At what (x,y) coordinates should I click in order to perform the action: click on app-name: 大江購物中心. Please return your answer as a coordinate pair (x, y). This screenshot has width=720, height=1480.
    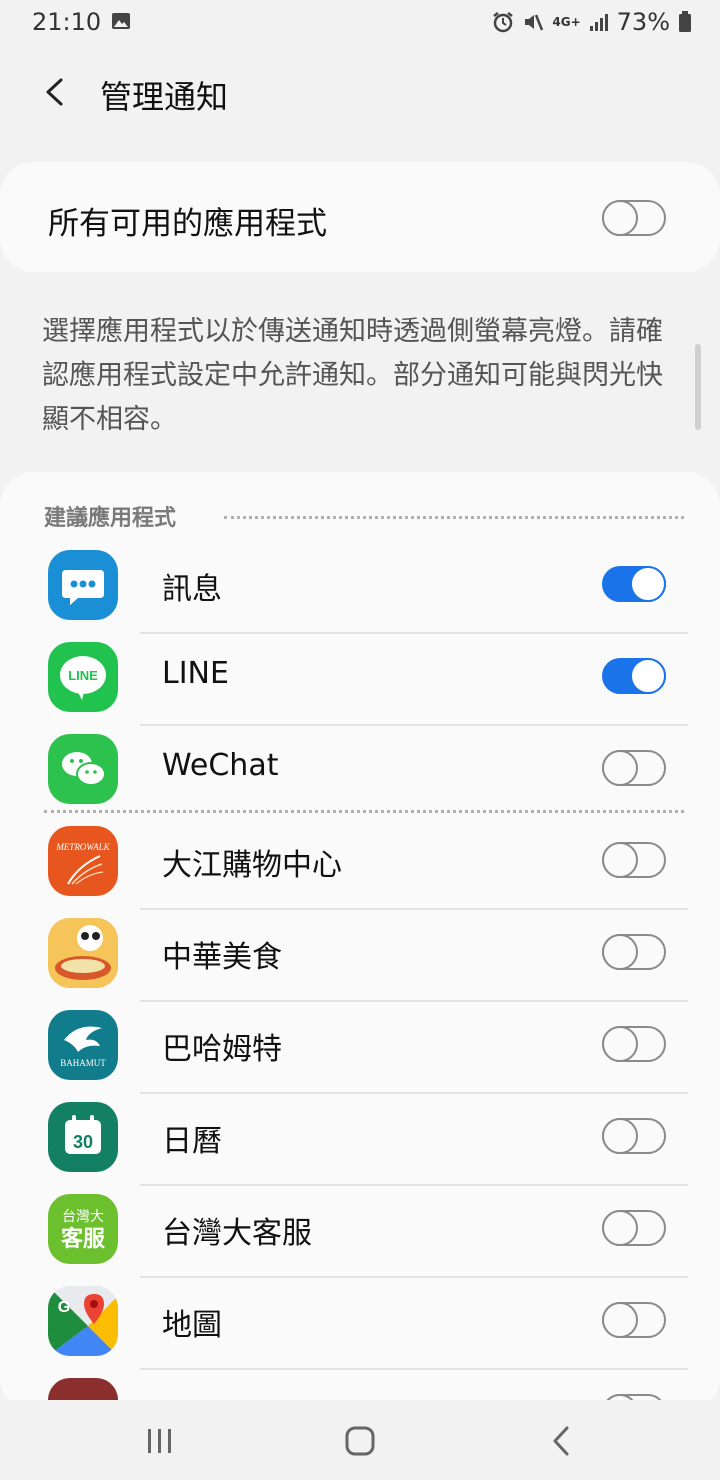
    Looking at the image, I should click on (252, 865).